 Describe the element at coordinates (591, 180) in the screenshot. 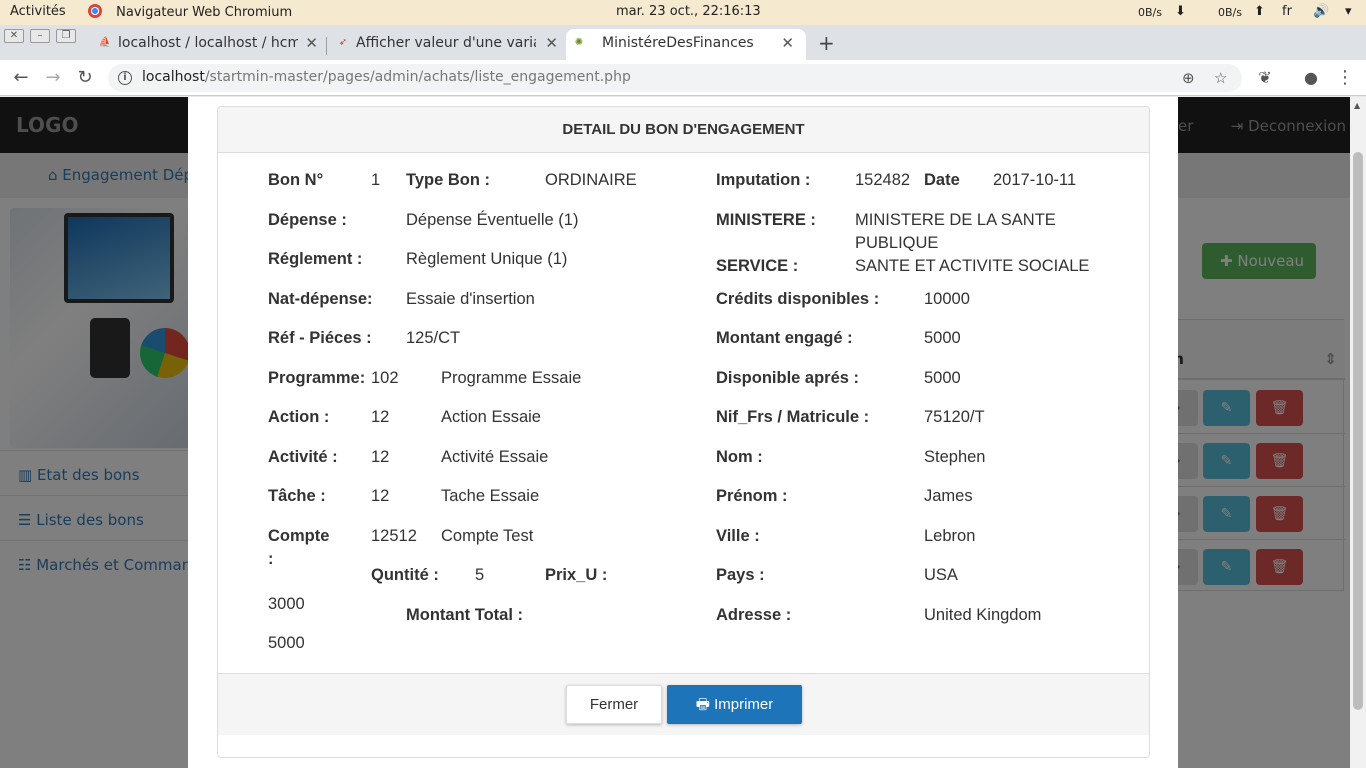

I see `type-bon-value: ORDINAIRE` at that location.